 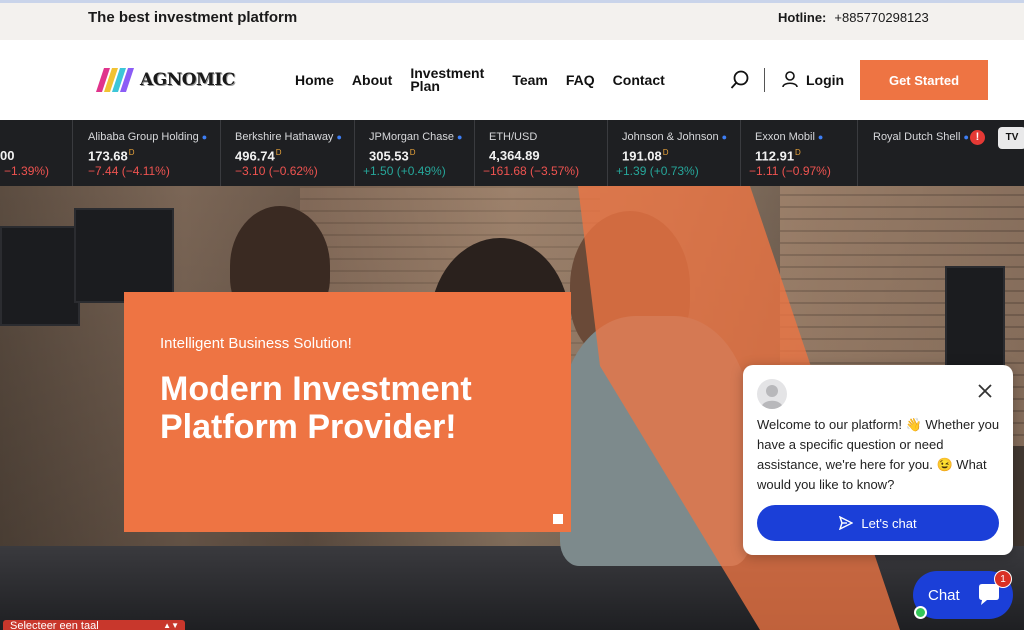 I want to click on ticker-price: 496.74D, so click(x=258, y=155).